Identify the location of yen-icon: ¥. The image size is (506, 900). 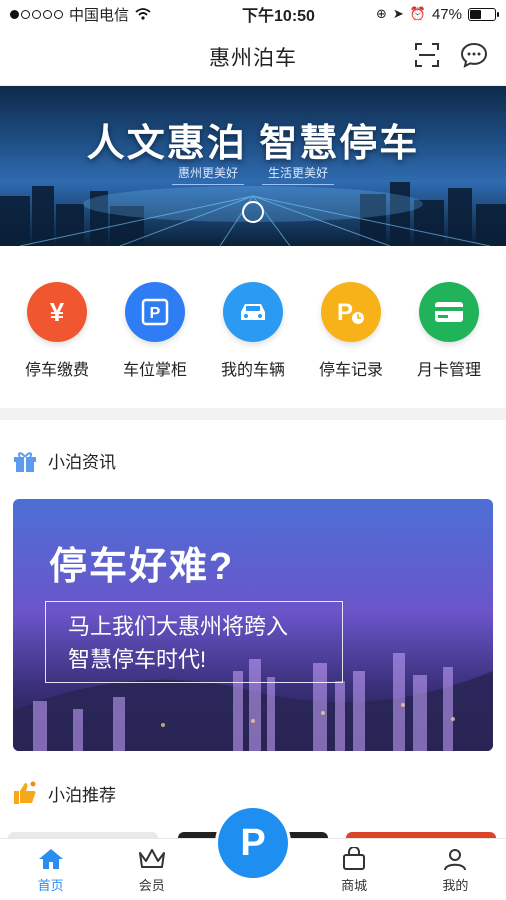
(57, 312).